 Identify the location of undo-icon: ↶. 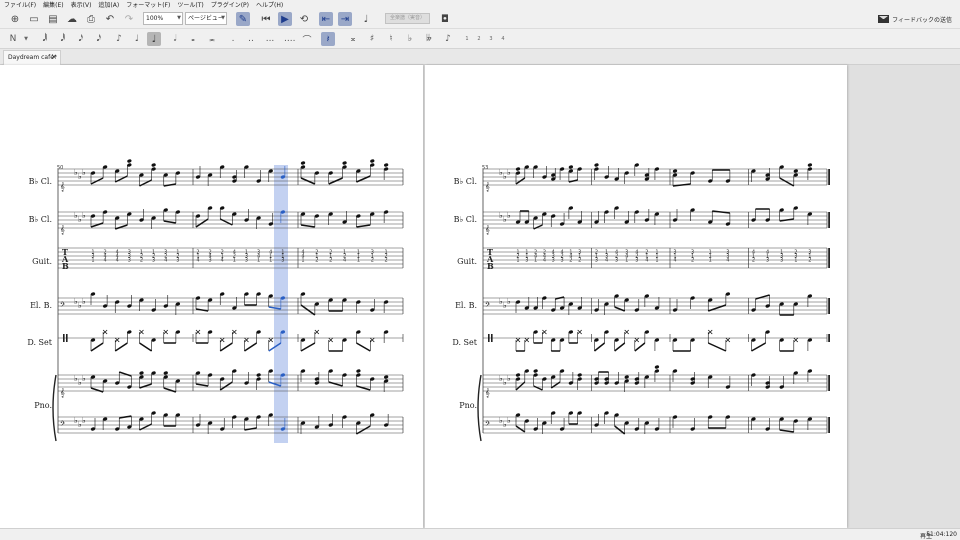
(110, 19).